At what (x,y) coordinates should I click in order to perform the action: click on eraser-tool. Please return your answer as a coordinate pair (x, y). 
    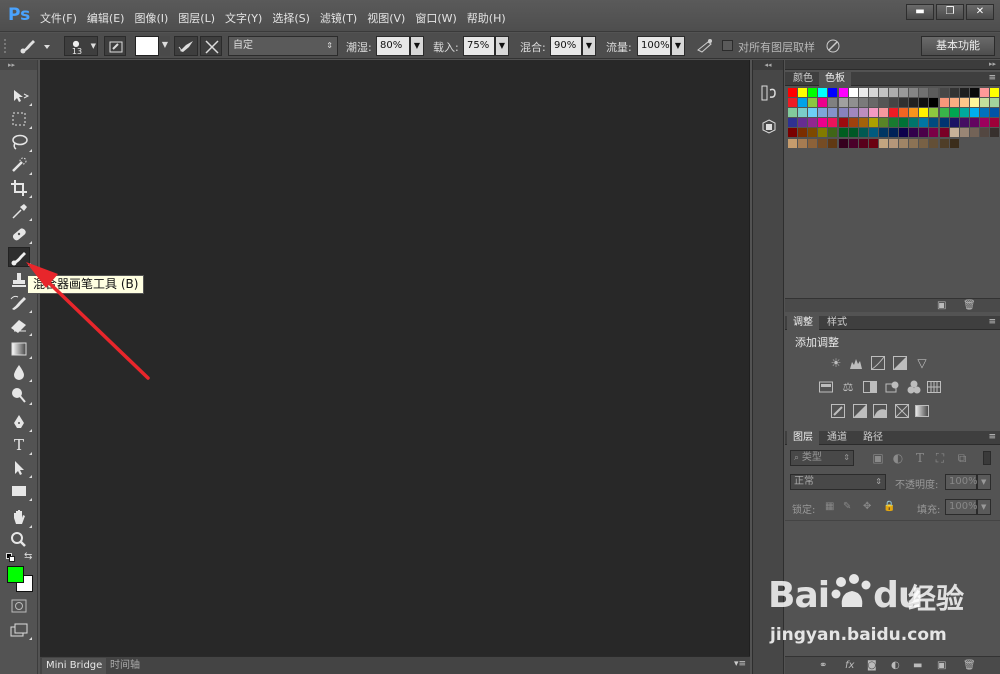
    Looking at the image, I should click on (20, 326).